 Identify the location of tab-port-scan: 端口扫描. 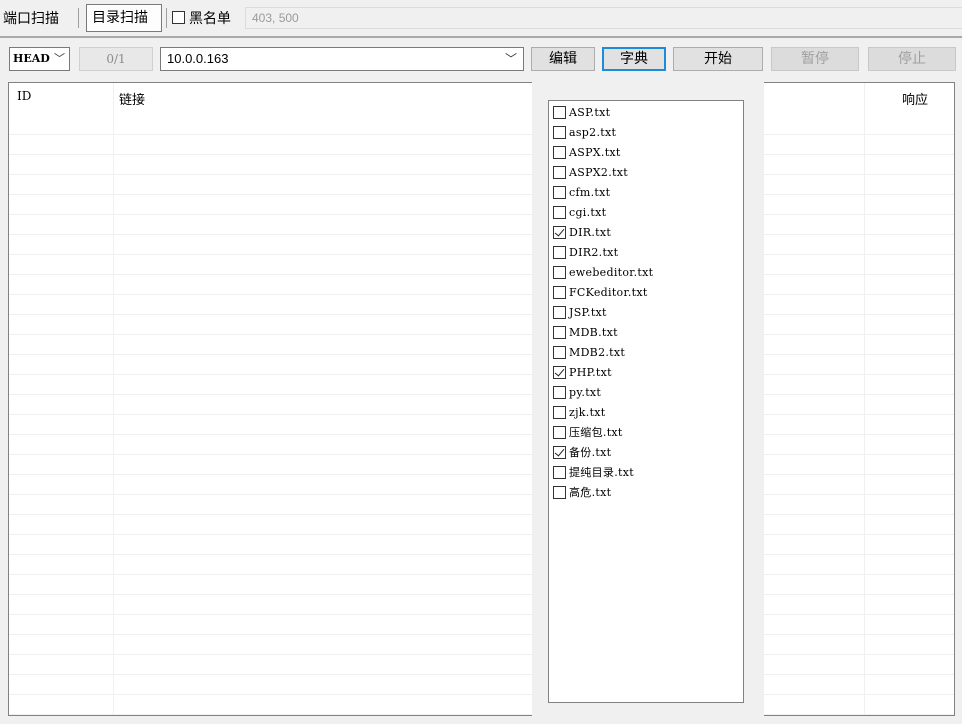
(31, 19).